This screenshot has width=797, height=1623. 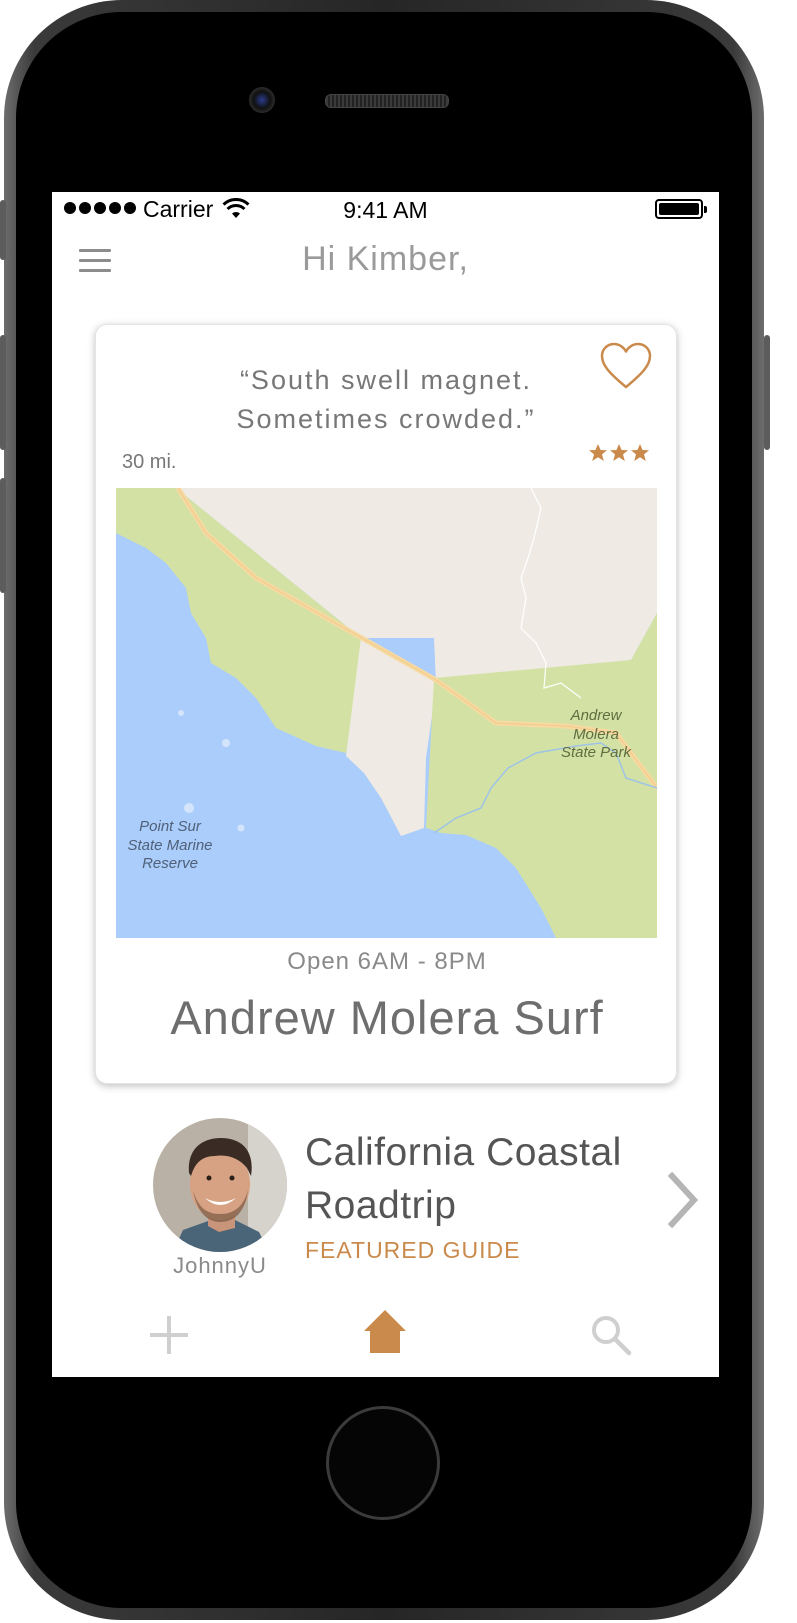 What do you see at coordinates (386, 419) in the screenshot?
I see `quote-line: Sometimes crowded.”` at bounding box center [386, 419].